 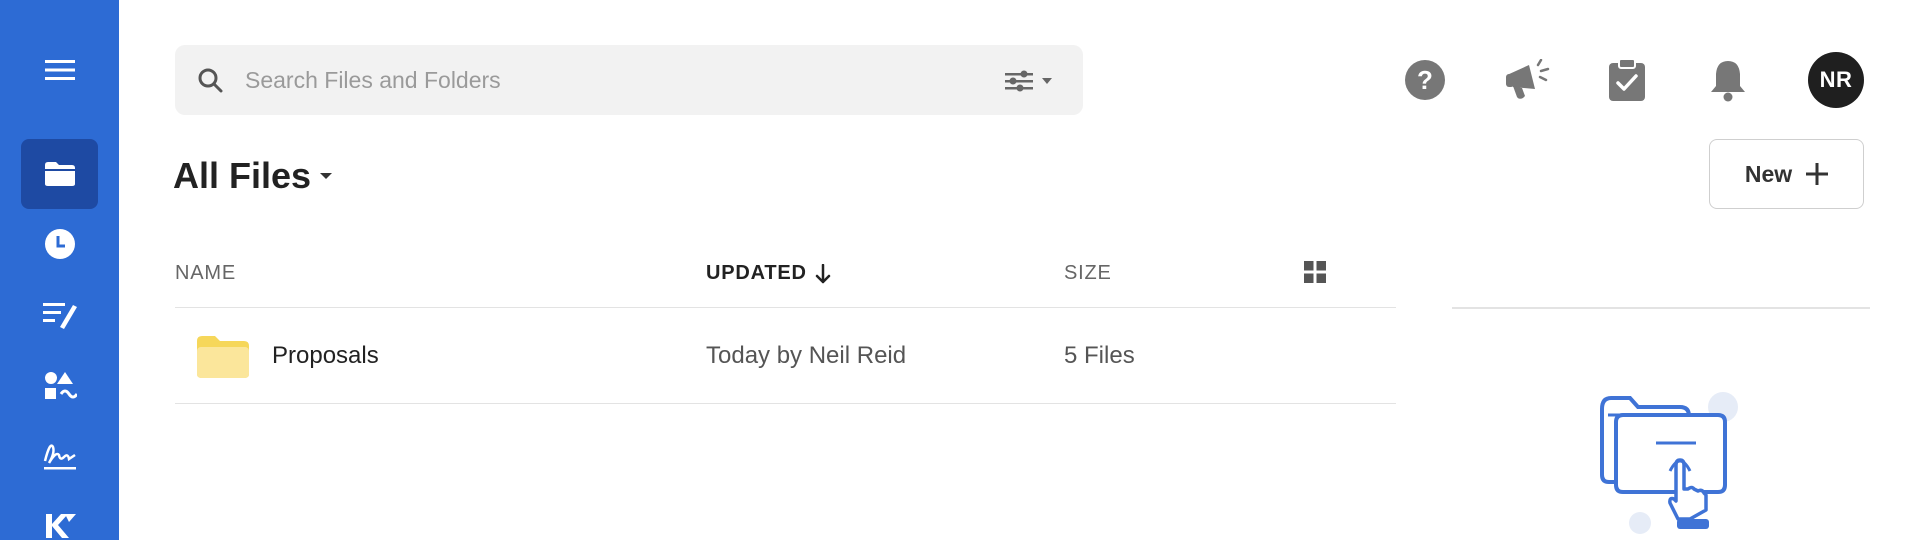 I want to click on nav-item-brand, so click(x=59, y=515).